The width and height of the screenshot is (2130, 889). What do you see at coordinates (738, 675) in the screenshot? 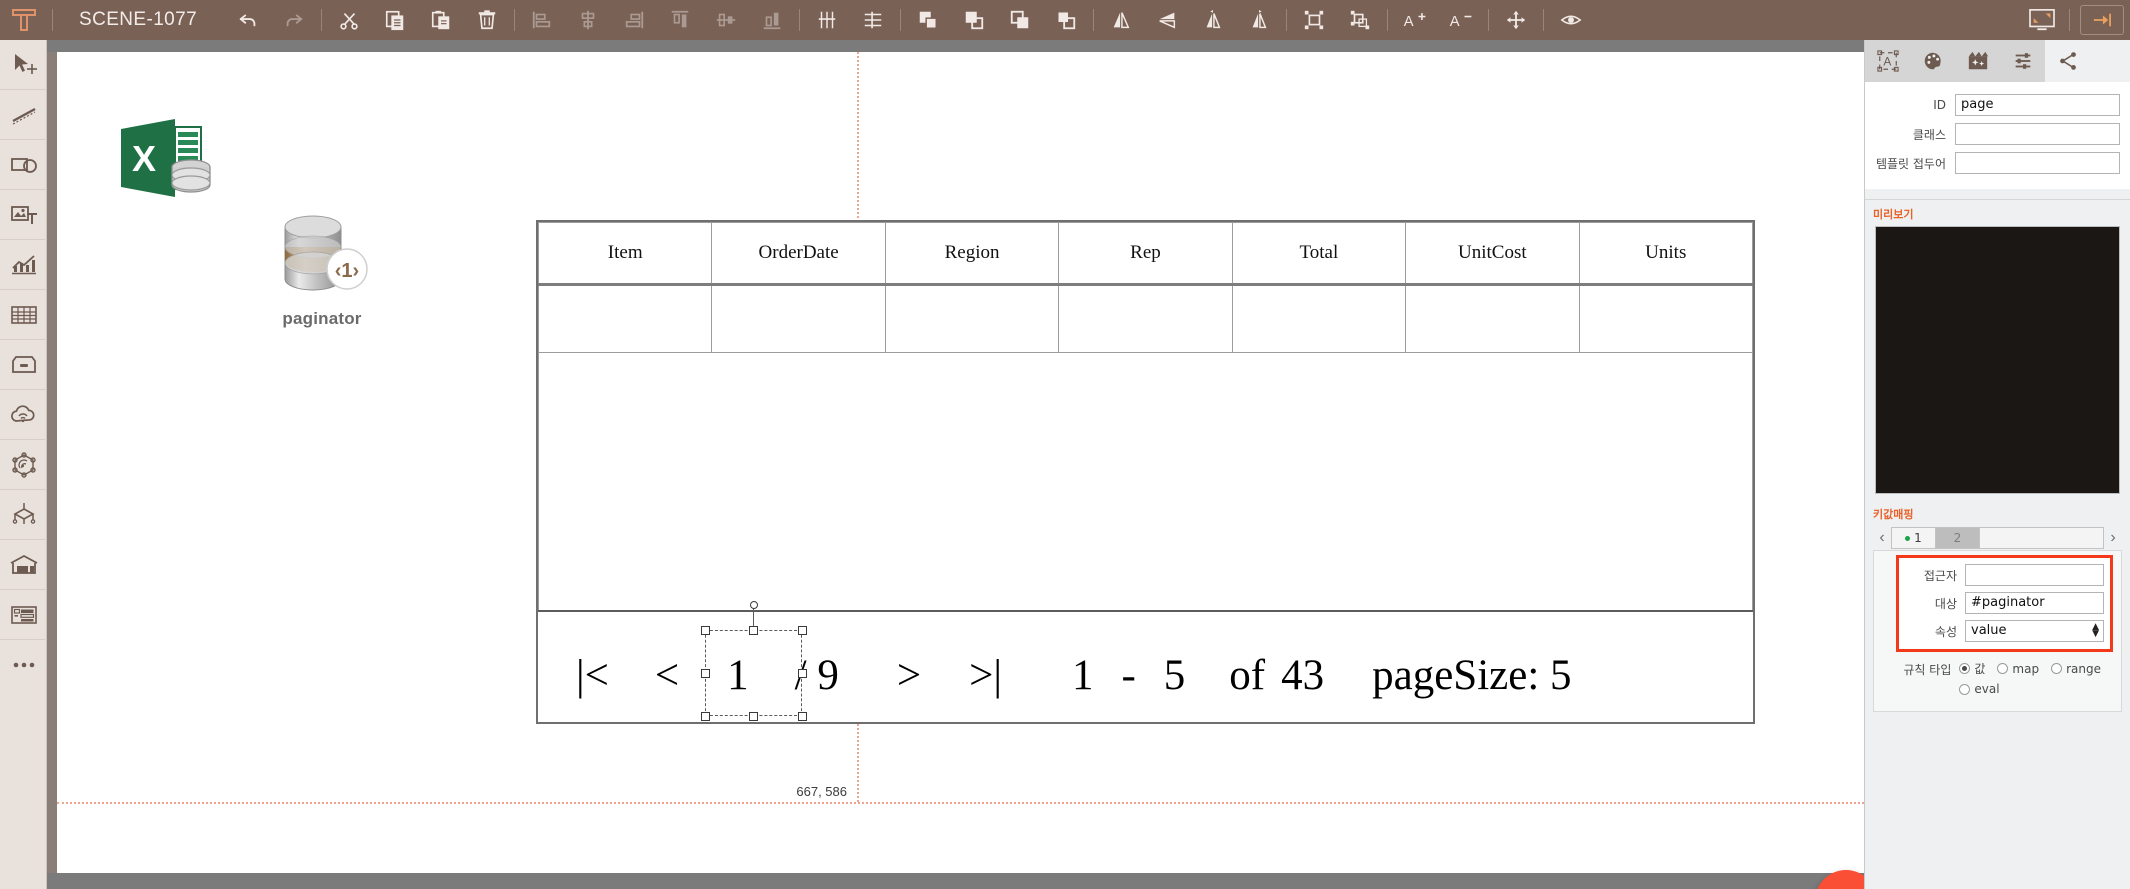
I see `paginator-page-number: 1` at bounding box center [738, 675].